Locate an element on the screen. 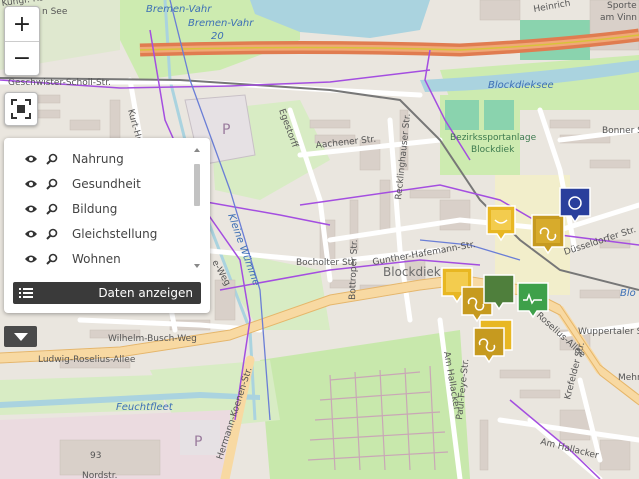  map-label: Feuchtfleet is located at coordinates (145, 407).